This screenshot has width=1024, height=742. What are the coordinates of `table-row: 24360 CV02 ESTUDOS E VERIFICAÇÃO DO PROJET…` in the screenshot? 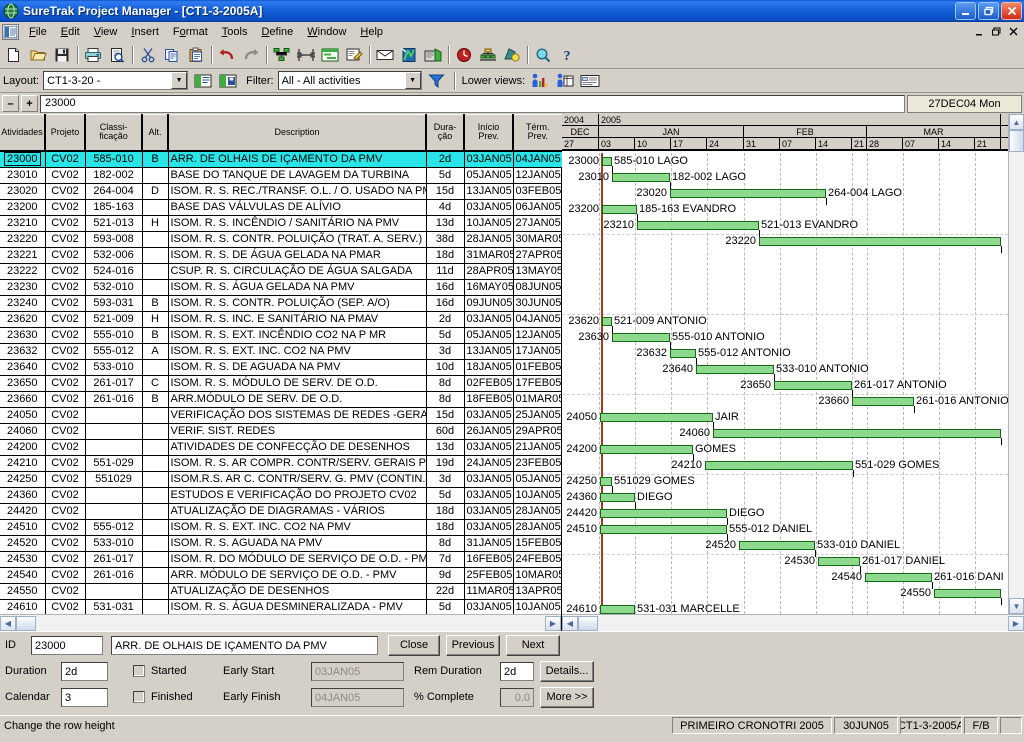 It's located at (281, 495).